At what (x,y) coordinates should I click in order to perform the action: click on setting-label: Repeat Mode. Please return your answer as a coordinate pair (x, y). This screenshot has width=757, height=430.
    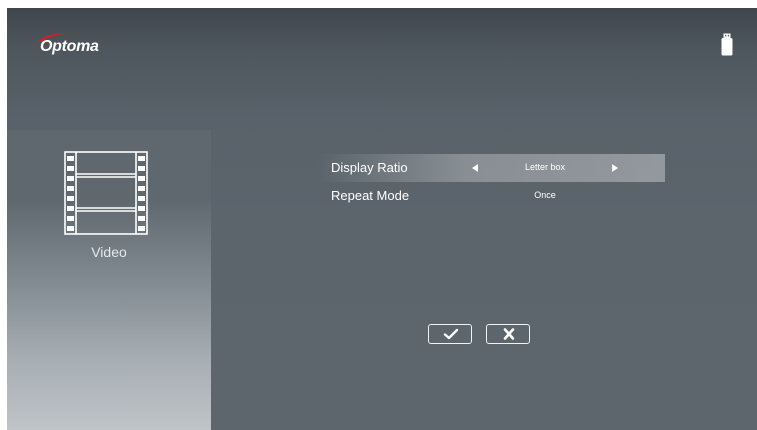
    Looking at the image, I should click on (370, 195).